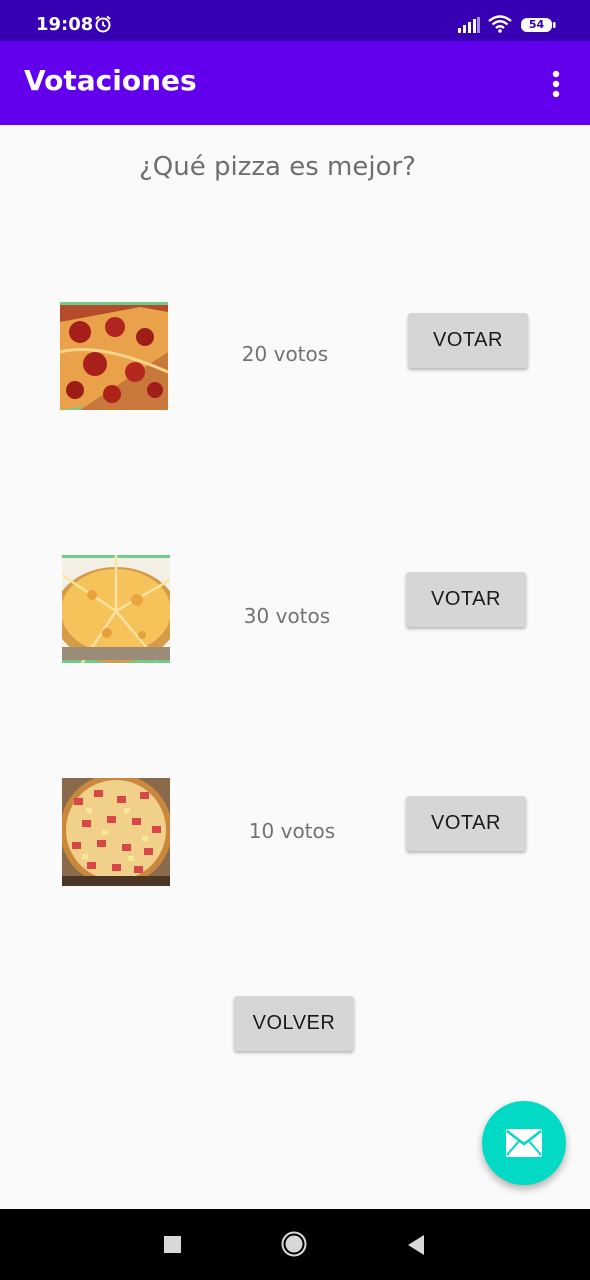 Image resolution: width=590 pixels, height=1280 pixels. I want to click on pepperoni-pizza-photo, so click(114, 356).